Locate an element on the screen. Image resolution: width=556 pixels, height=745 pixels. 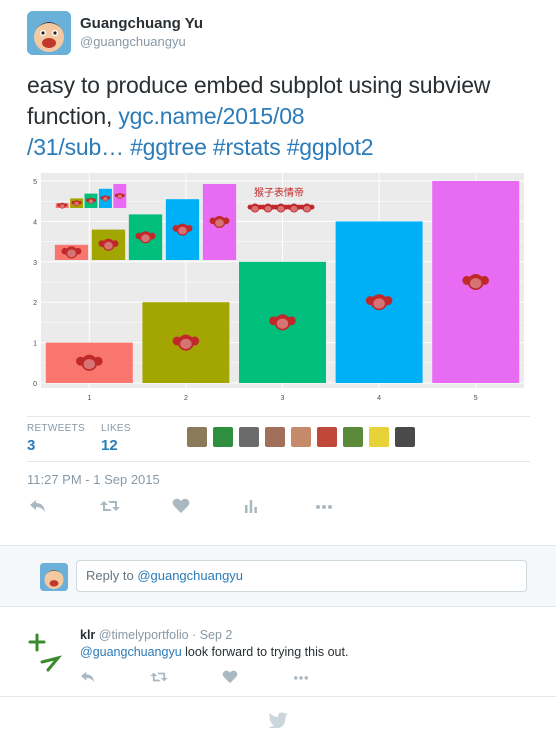
reply-input: Reply to @guangchuangyu is located at coordinates (301, 576).